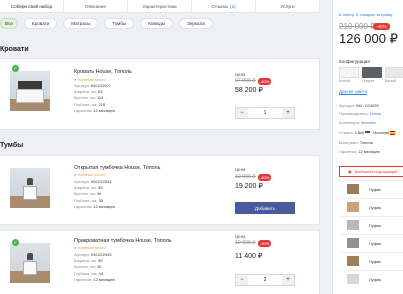 The image size is (403, 294). Describe the element at coordinates (245, 81) in the screenshot. I see `old-price: 97 000 ₽` at that location.